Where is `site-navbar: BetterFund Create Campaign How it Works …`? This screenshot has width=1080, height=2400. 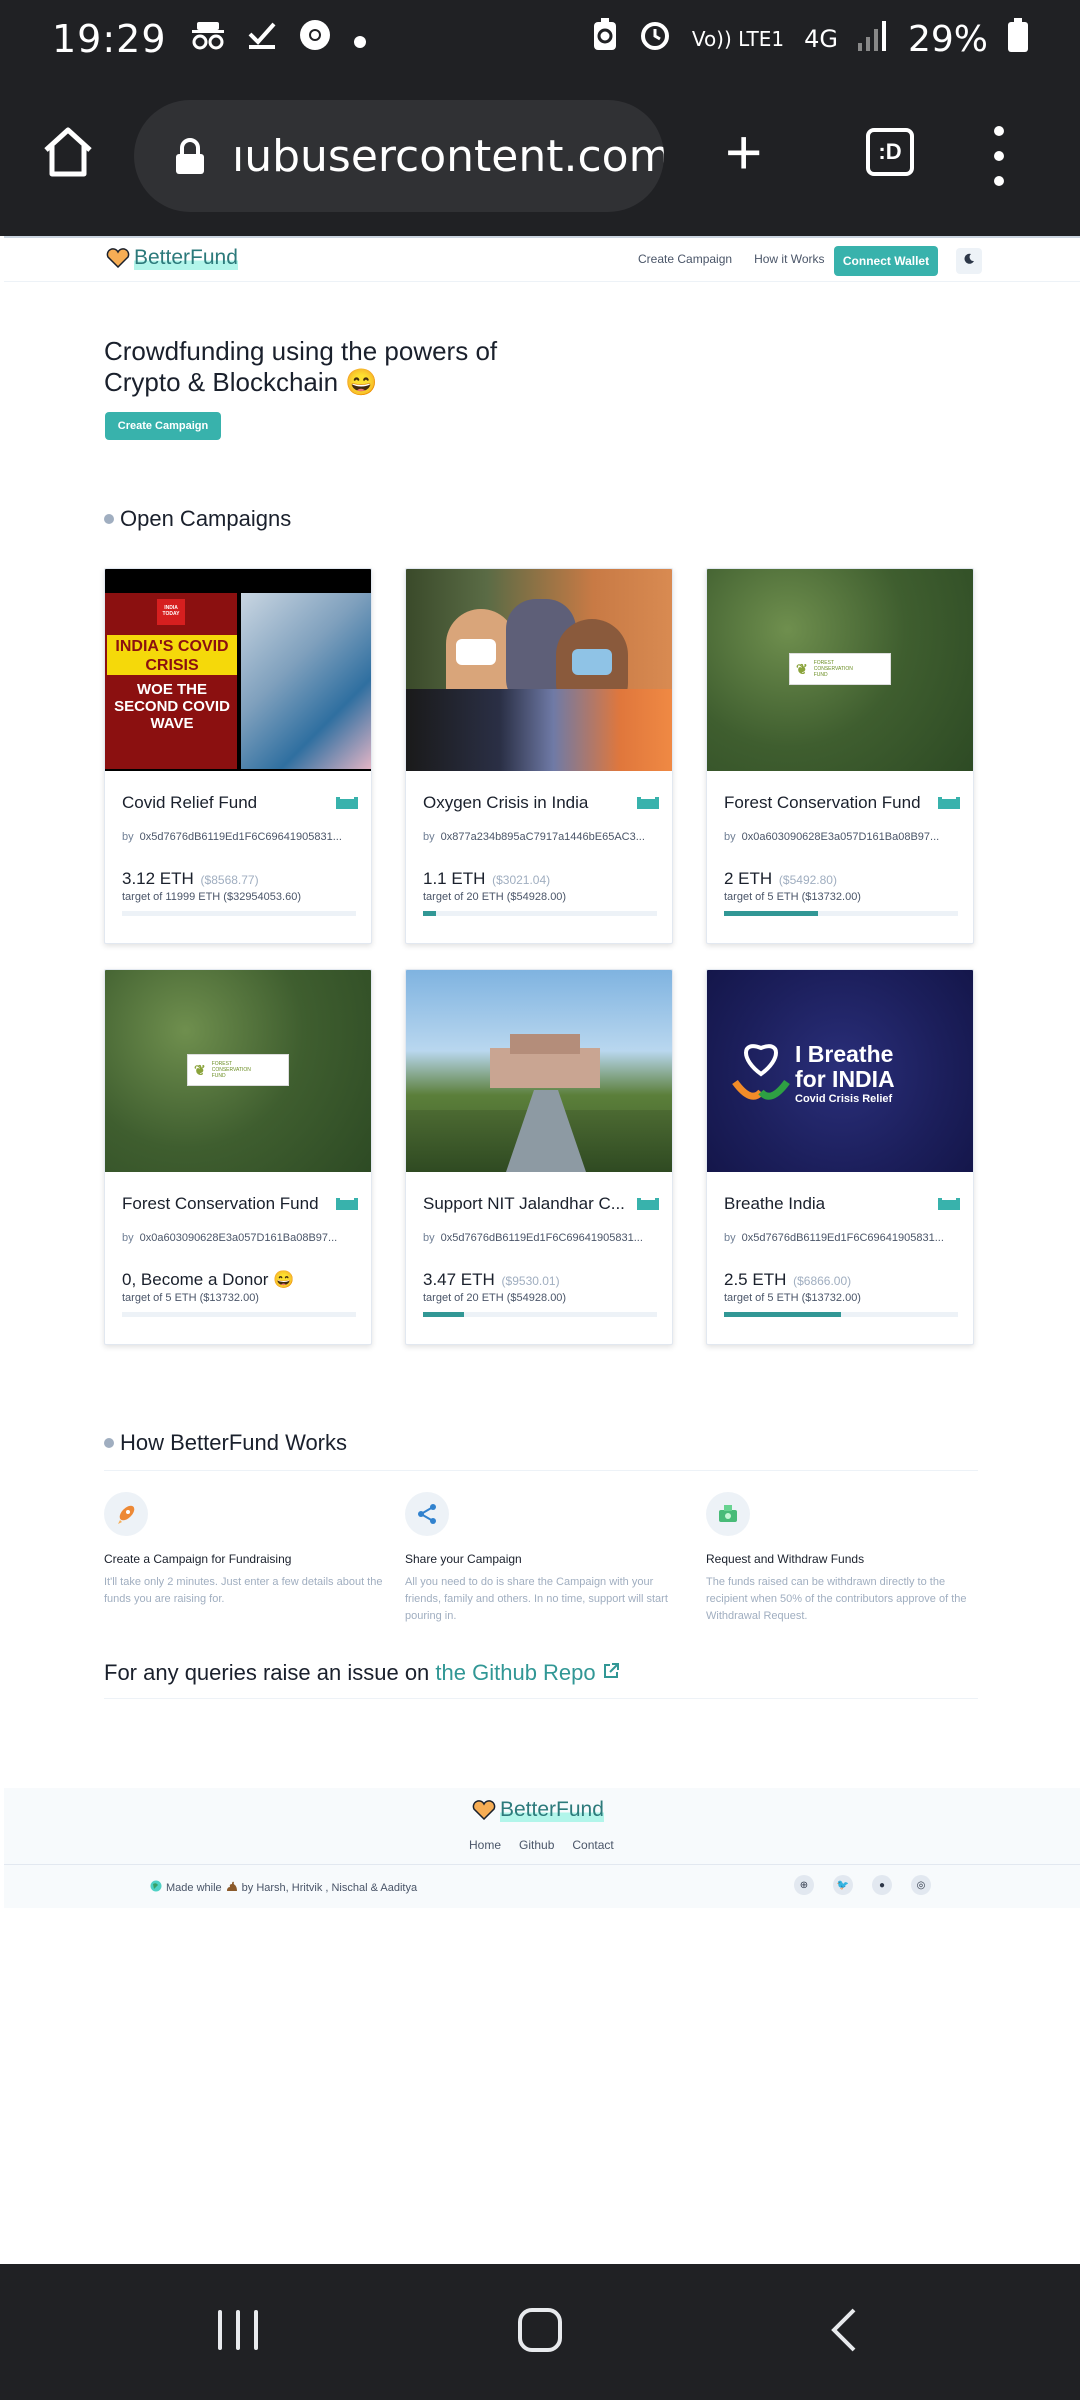
site-navbar: BetterFund Create Campaign How it Works … is located at coordinates (542, 259).